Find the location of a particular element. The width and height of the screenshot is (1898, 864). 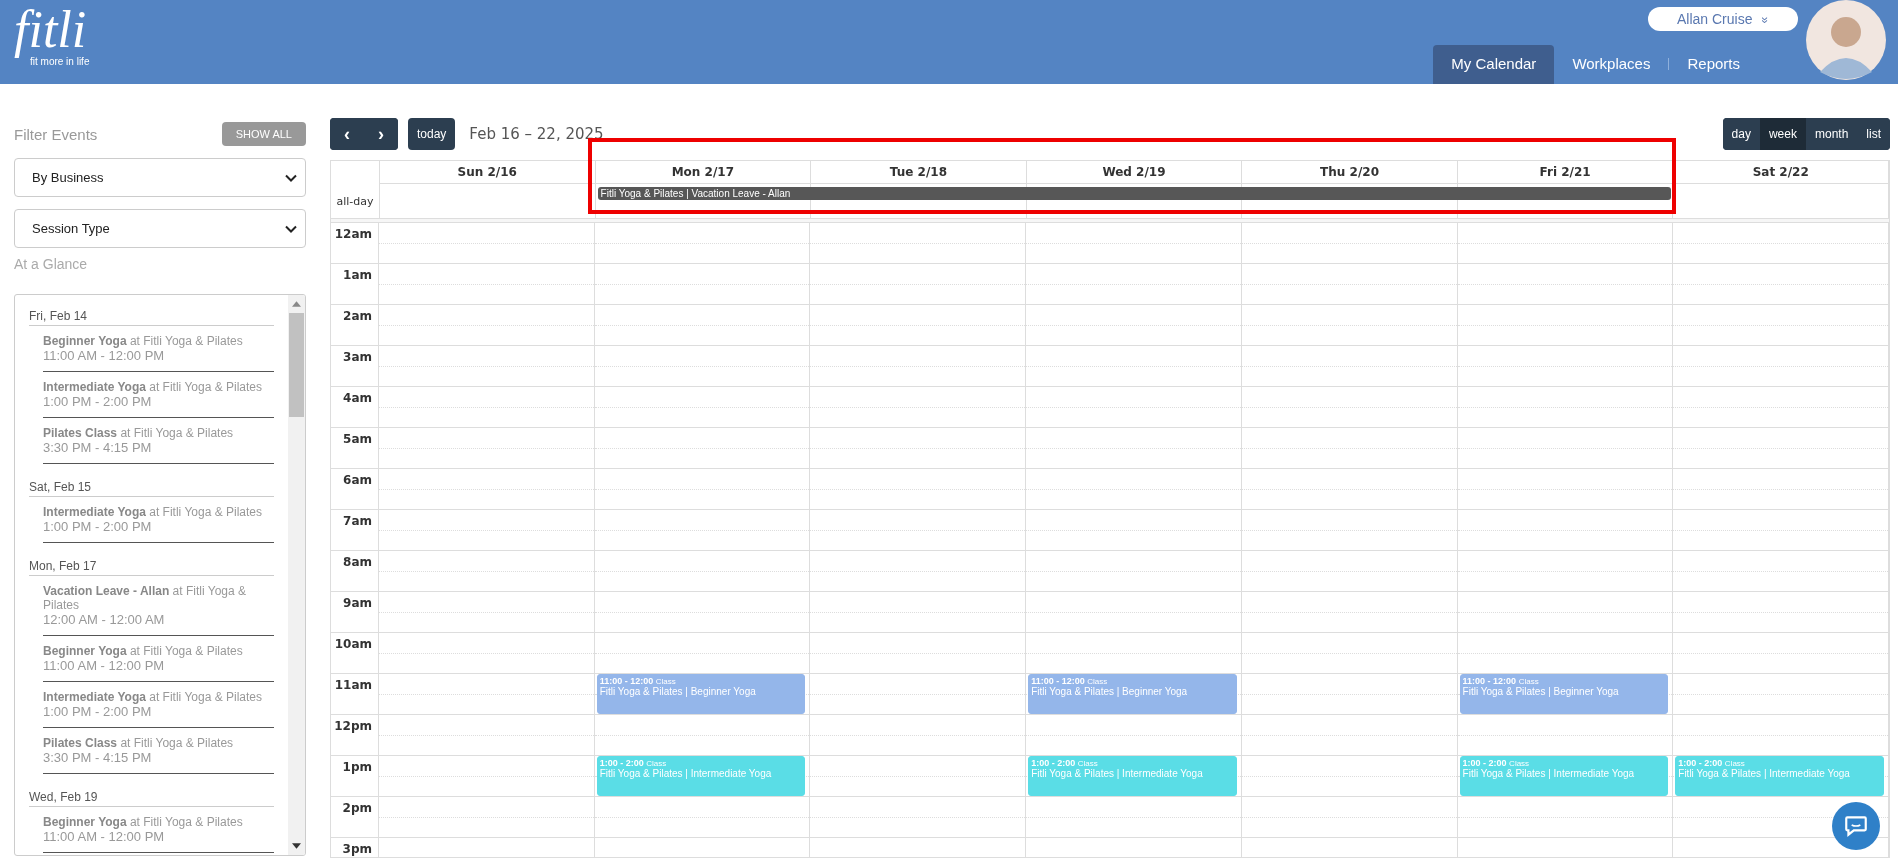

day-header: Tue 2/18 is located at coordinates (919, 172).